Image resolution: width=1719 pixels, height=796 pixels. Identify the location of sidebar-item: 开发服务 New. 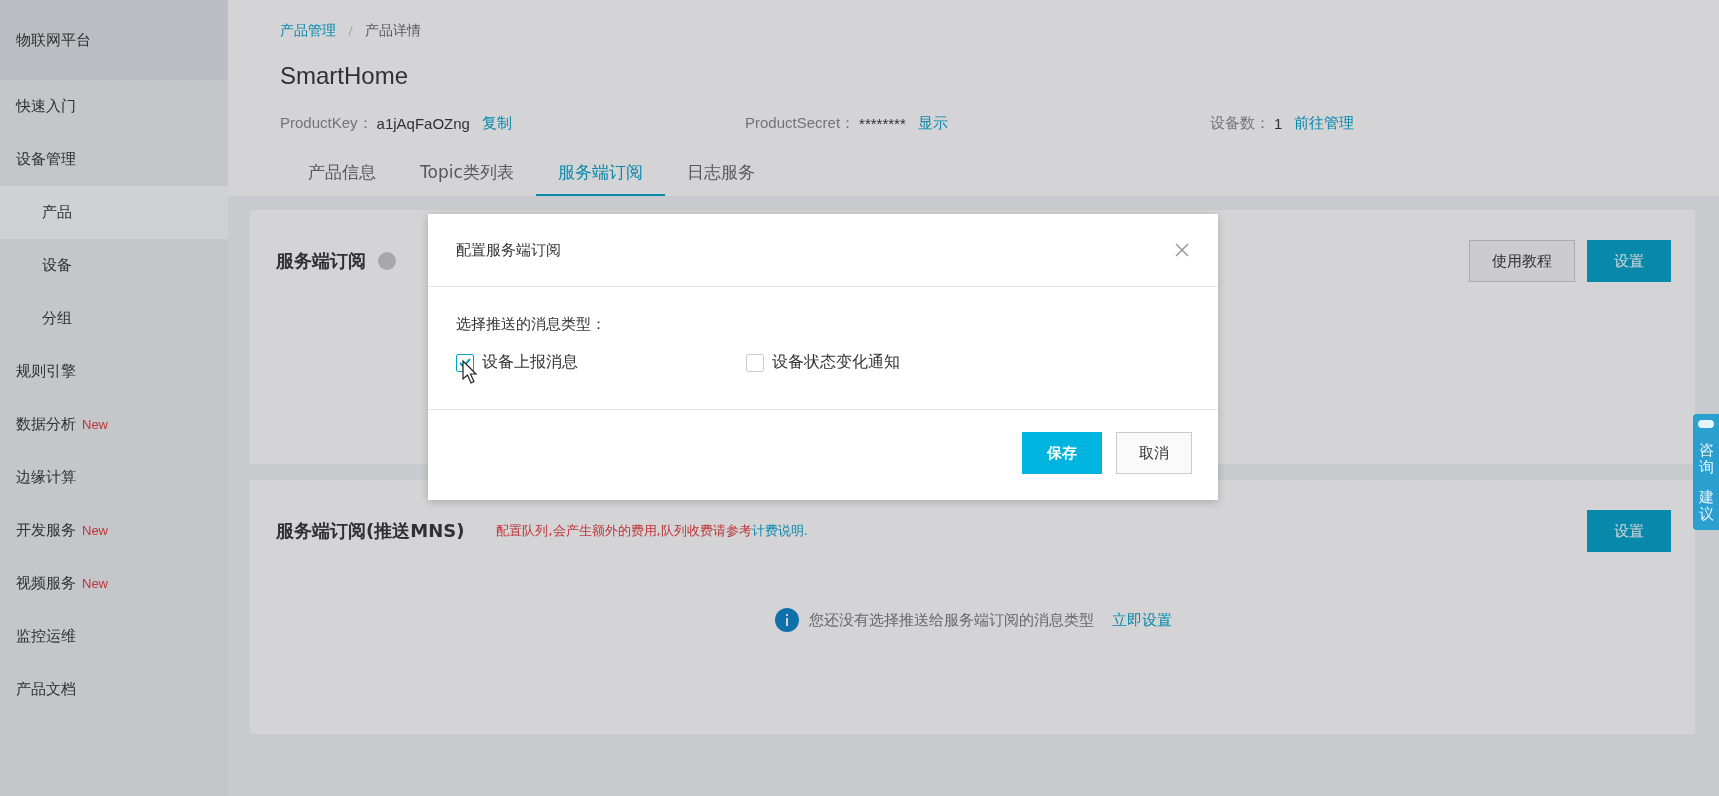
(114, 530).